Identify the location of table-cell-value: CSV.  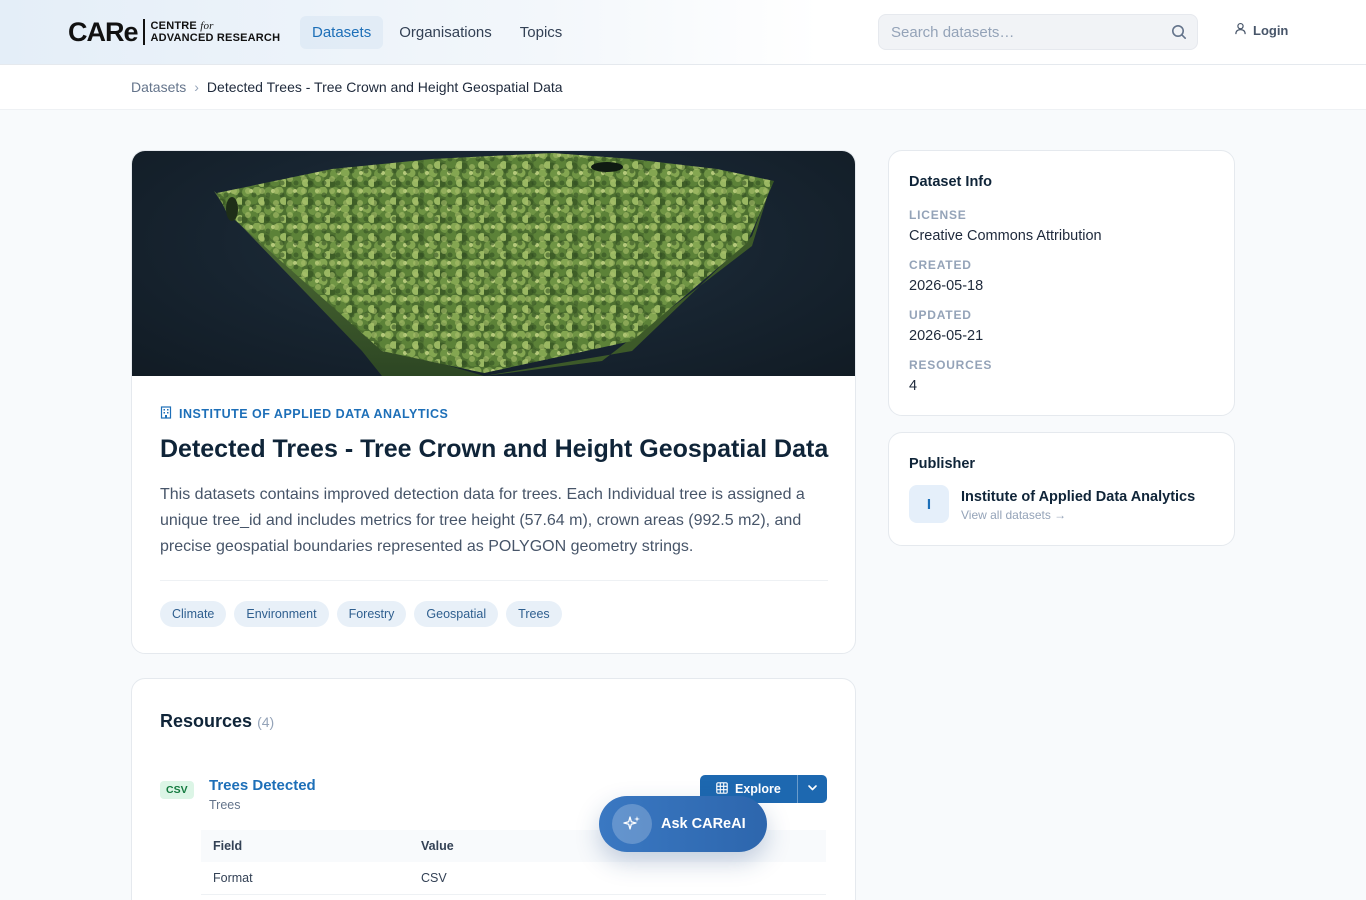
(617, 878).